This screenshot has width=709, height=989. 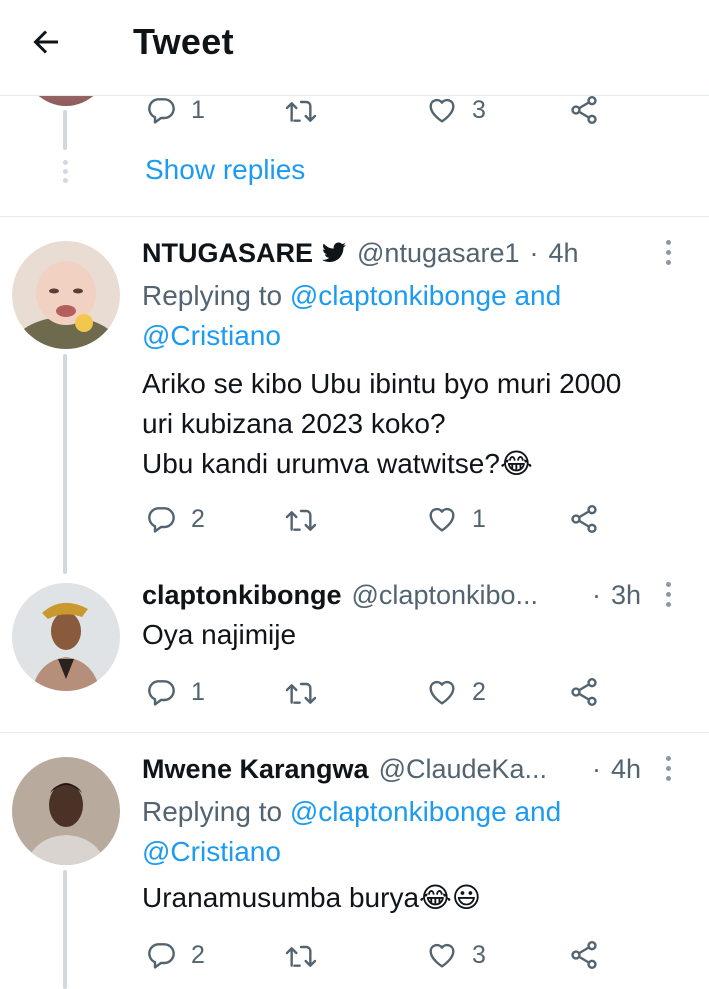 I want to click on tweet-header: NTUGASARE @ntugasare1 · 4h, so click(x=360, y=253).